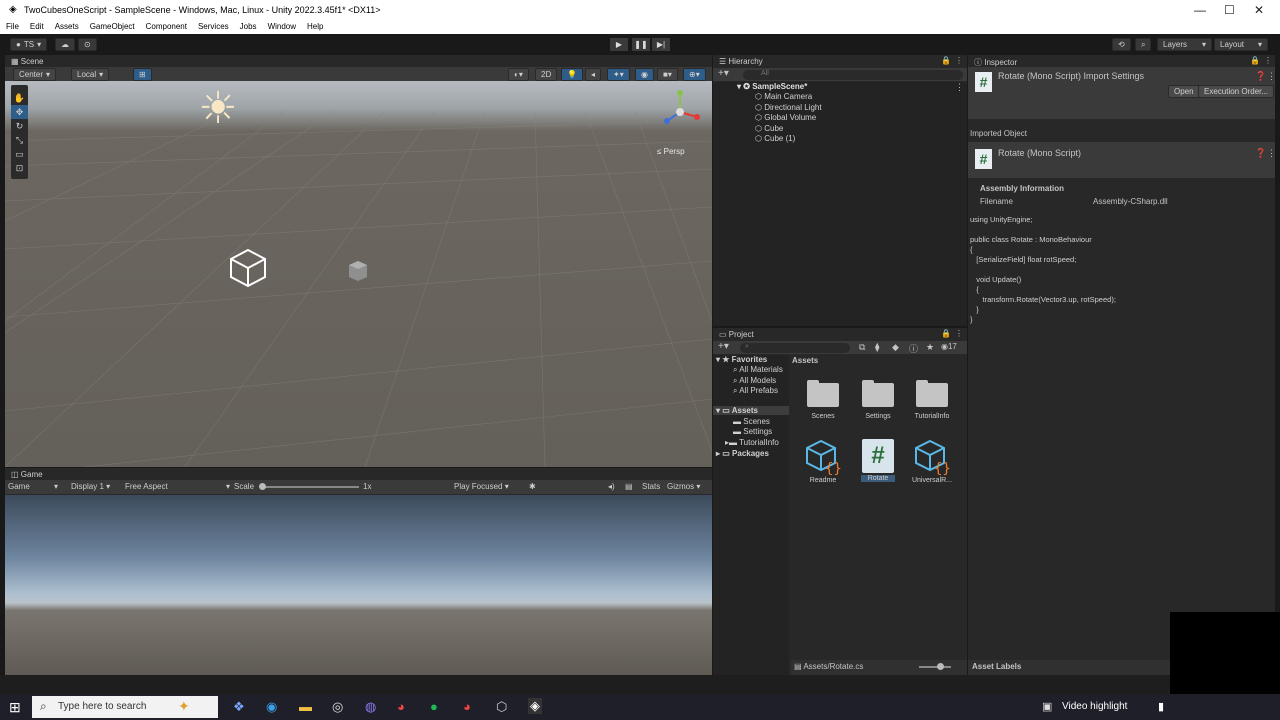  Describe the element at coordinates (337, 707) in the screenshot. I see `steam-icon: ◎` at that location.